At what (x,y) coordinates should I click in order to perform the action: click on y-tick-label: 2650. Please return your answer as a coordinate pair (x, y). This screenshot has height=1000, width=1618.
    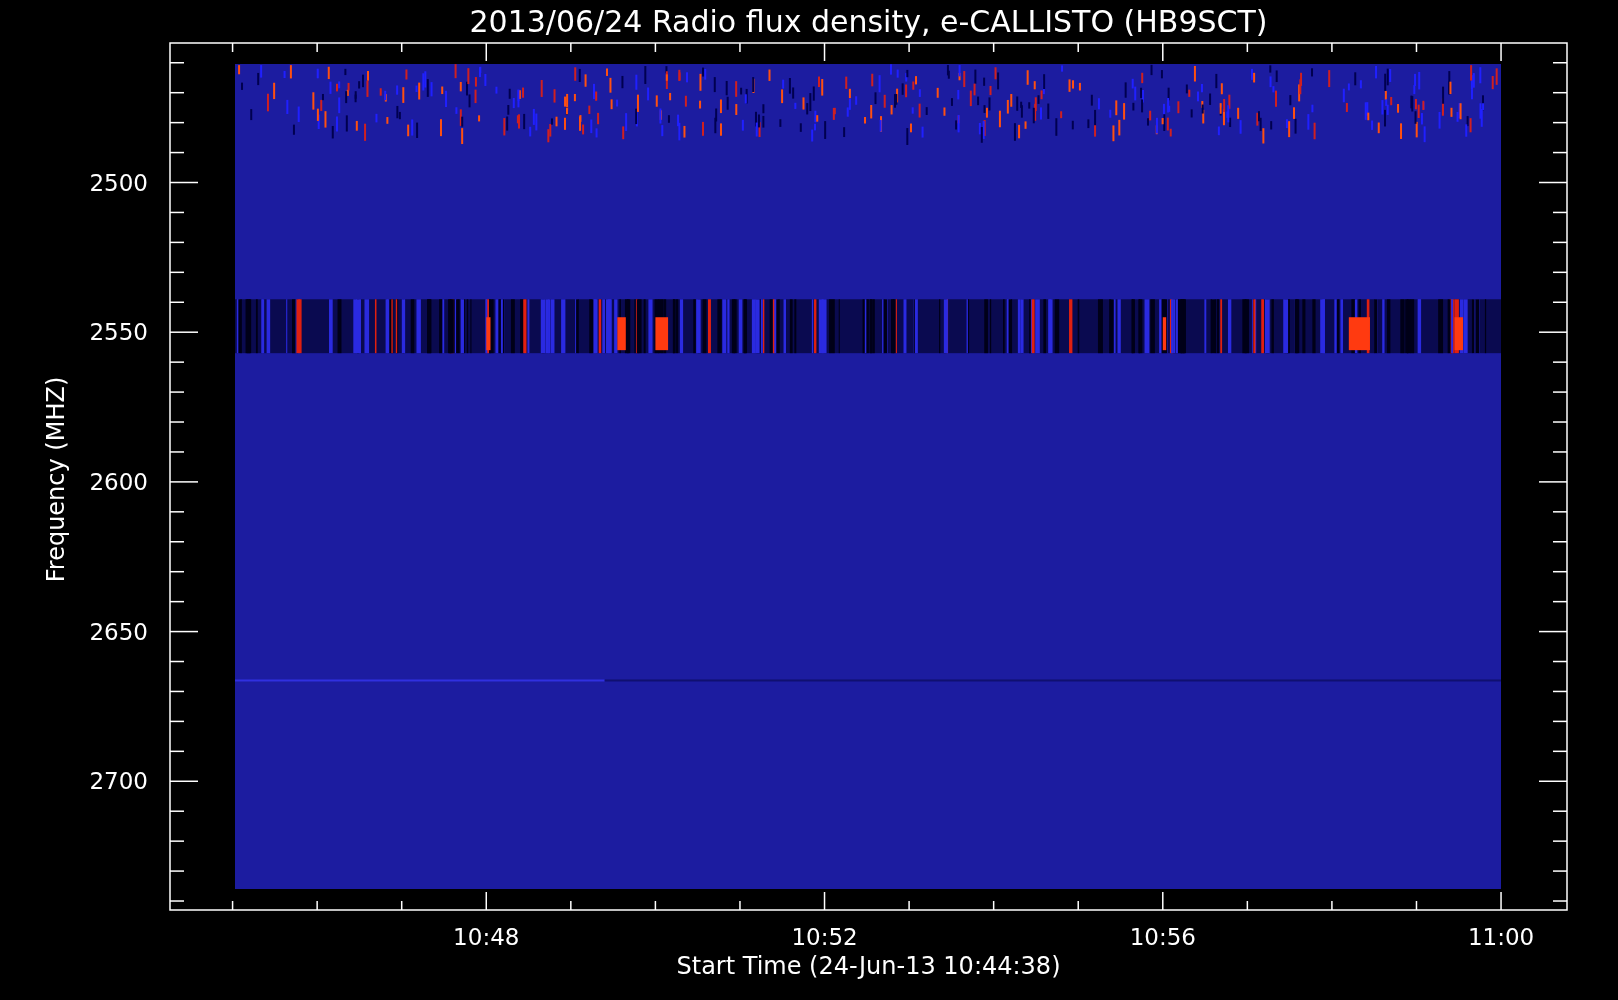
    Looking at the image, I should click on (118, 631).